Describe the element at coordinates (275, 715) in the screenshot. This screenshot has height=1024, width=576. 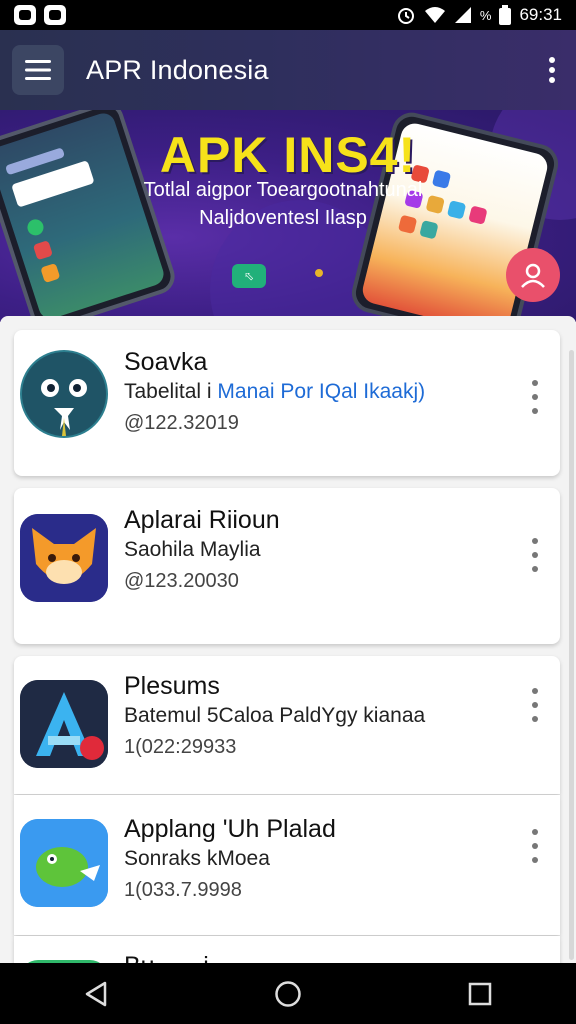
I see `app-description: Batemul 5Caloa PaldYgy kianaa` at that location.